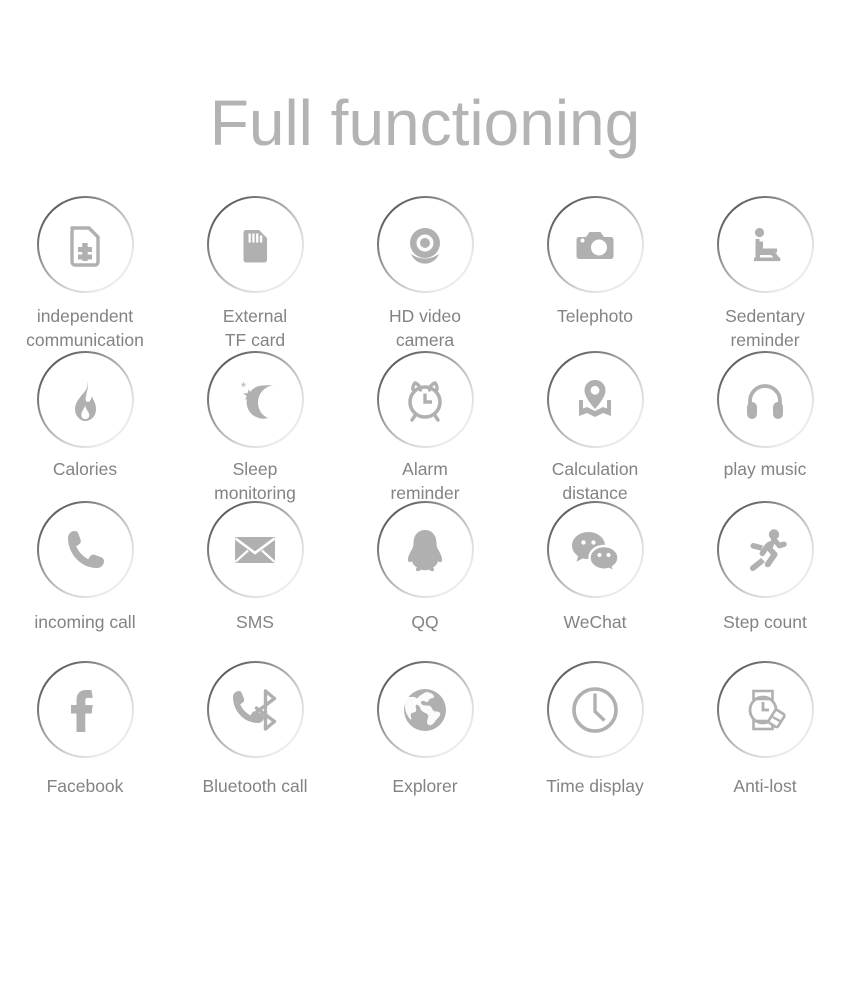 The image size is (850, 982). Describe the element at coordinates (595, 481) in the screenshot. I see `feature-label: Calculation distance` at that location.